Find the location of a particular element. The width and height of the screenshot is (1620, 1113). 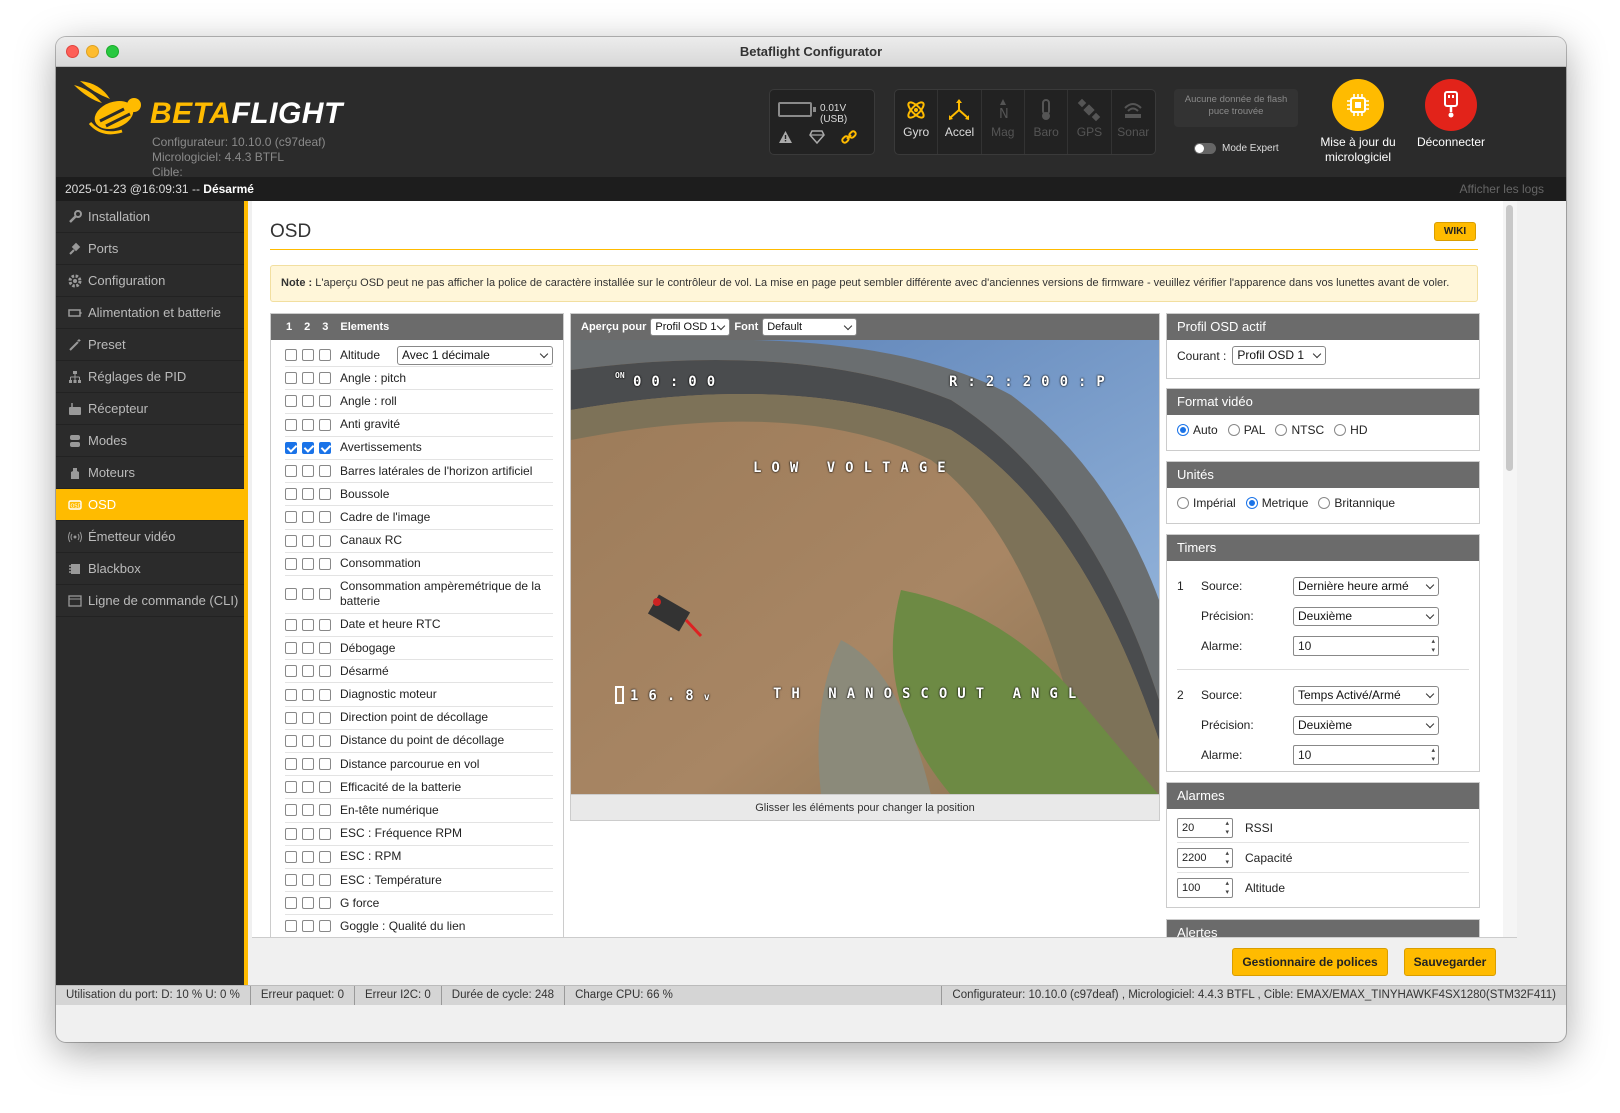

sidebar-item-osd: OSD OSD is located at coordinates (150, 505).